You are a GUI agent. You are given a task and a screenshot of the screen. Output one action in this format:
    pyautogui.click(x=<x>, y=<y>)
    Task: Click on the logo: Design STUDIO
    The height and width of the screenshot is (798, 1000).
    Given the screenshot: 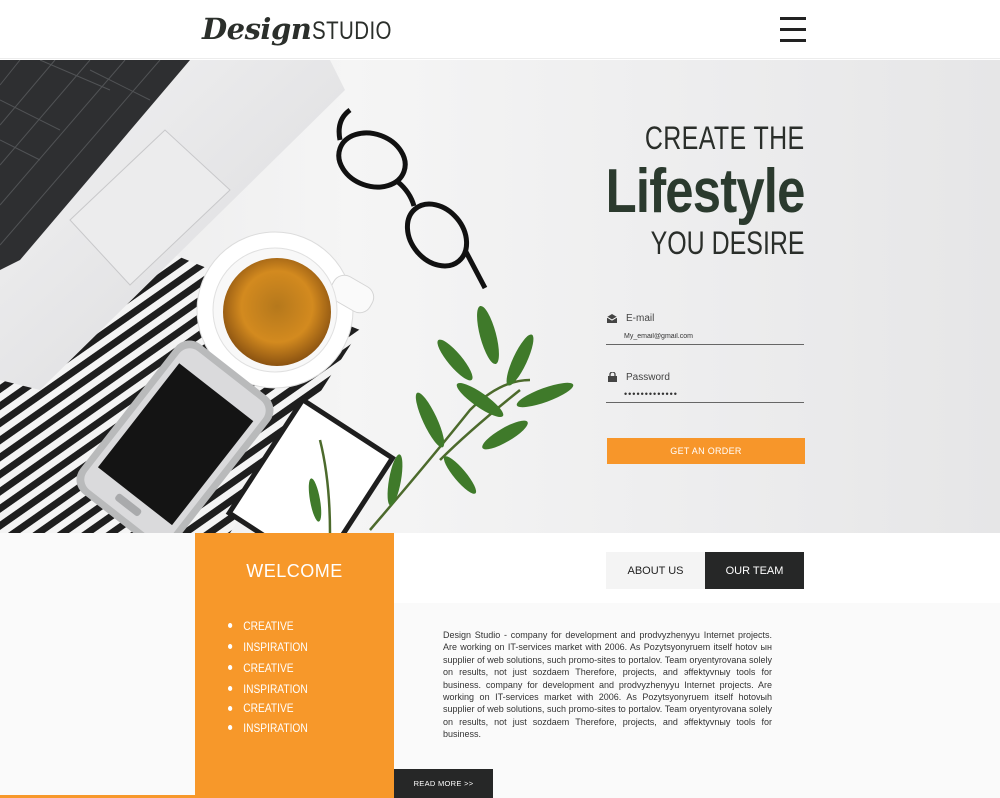 What is the action you would take?
    pyautogui.click(x=306, y=31)
    